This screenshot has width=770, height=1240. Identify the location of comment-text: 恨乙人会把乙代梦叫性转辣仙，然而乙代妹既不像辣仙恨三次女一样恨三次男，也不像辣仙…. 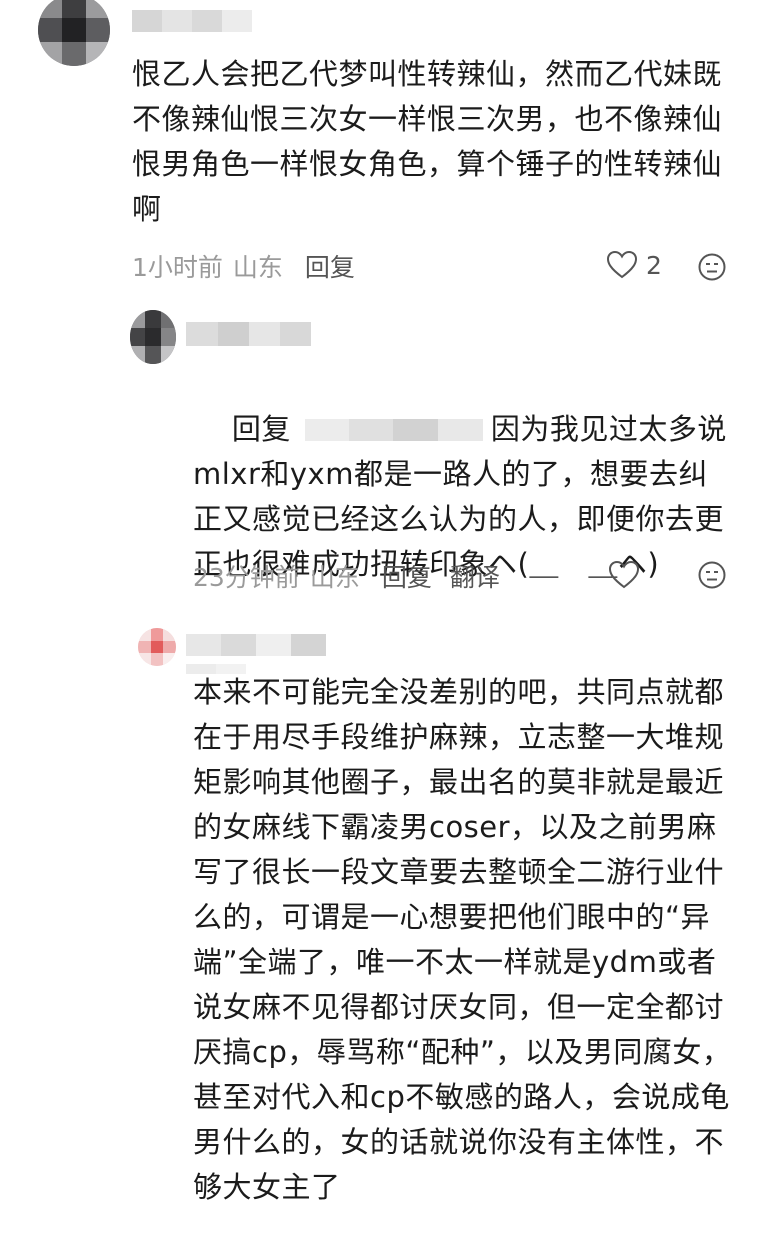
(427, 141).